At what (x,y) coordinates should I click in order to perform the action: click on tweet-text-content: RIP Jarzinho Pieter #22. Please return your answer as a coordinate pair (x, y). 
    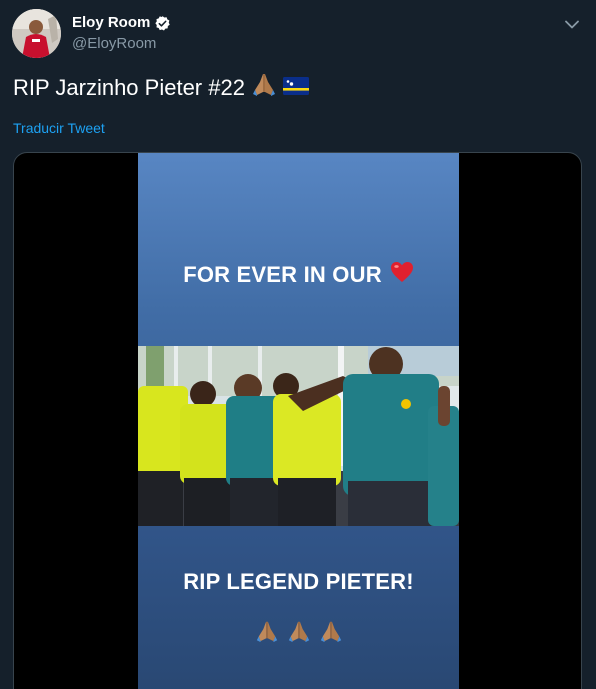
    Looking at the image, I should click on (129, 87).